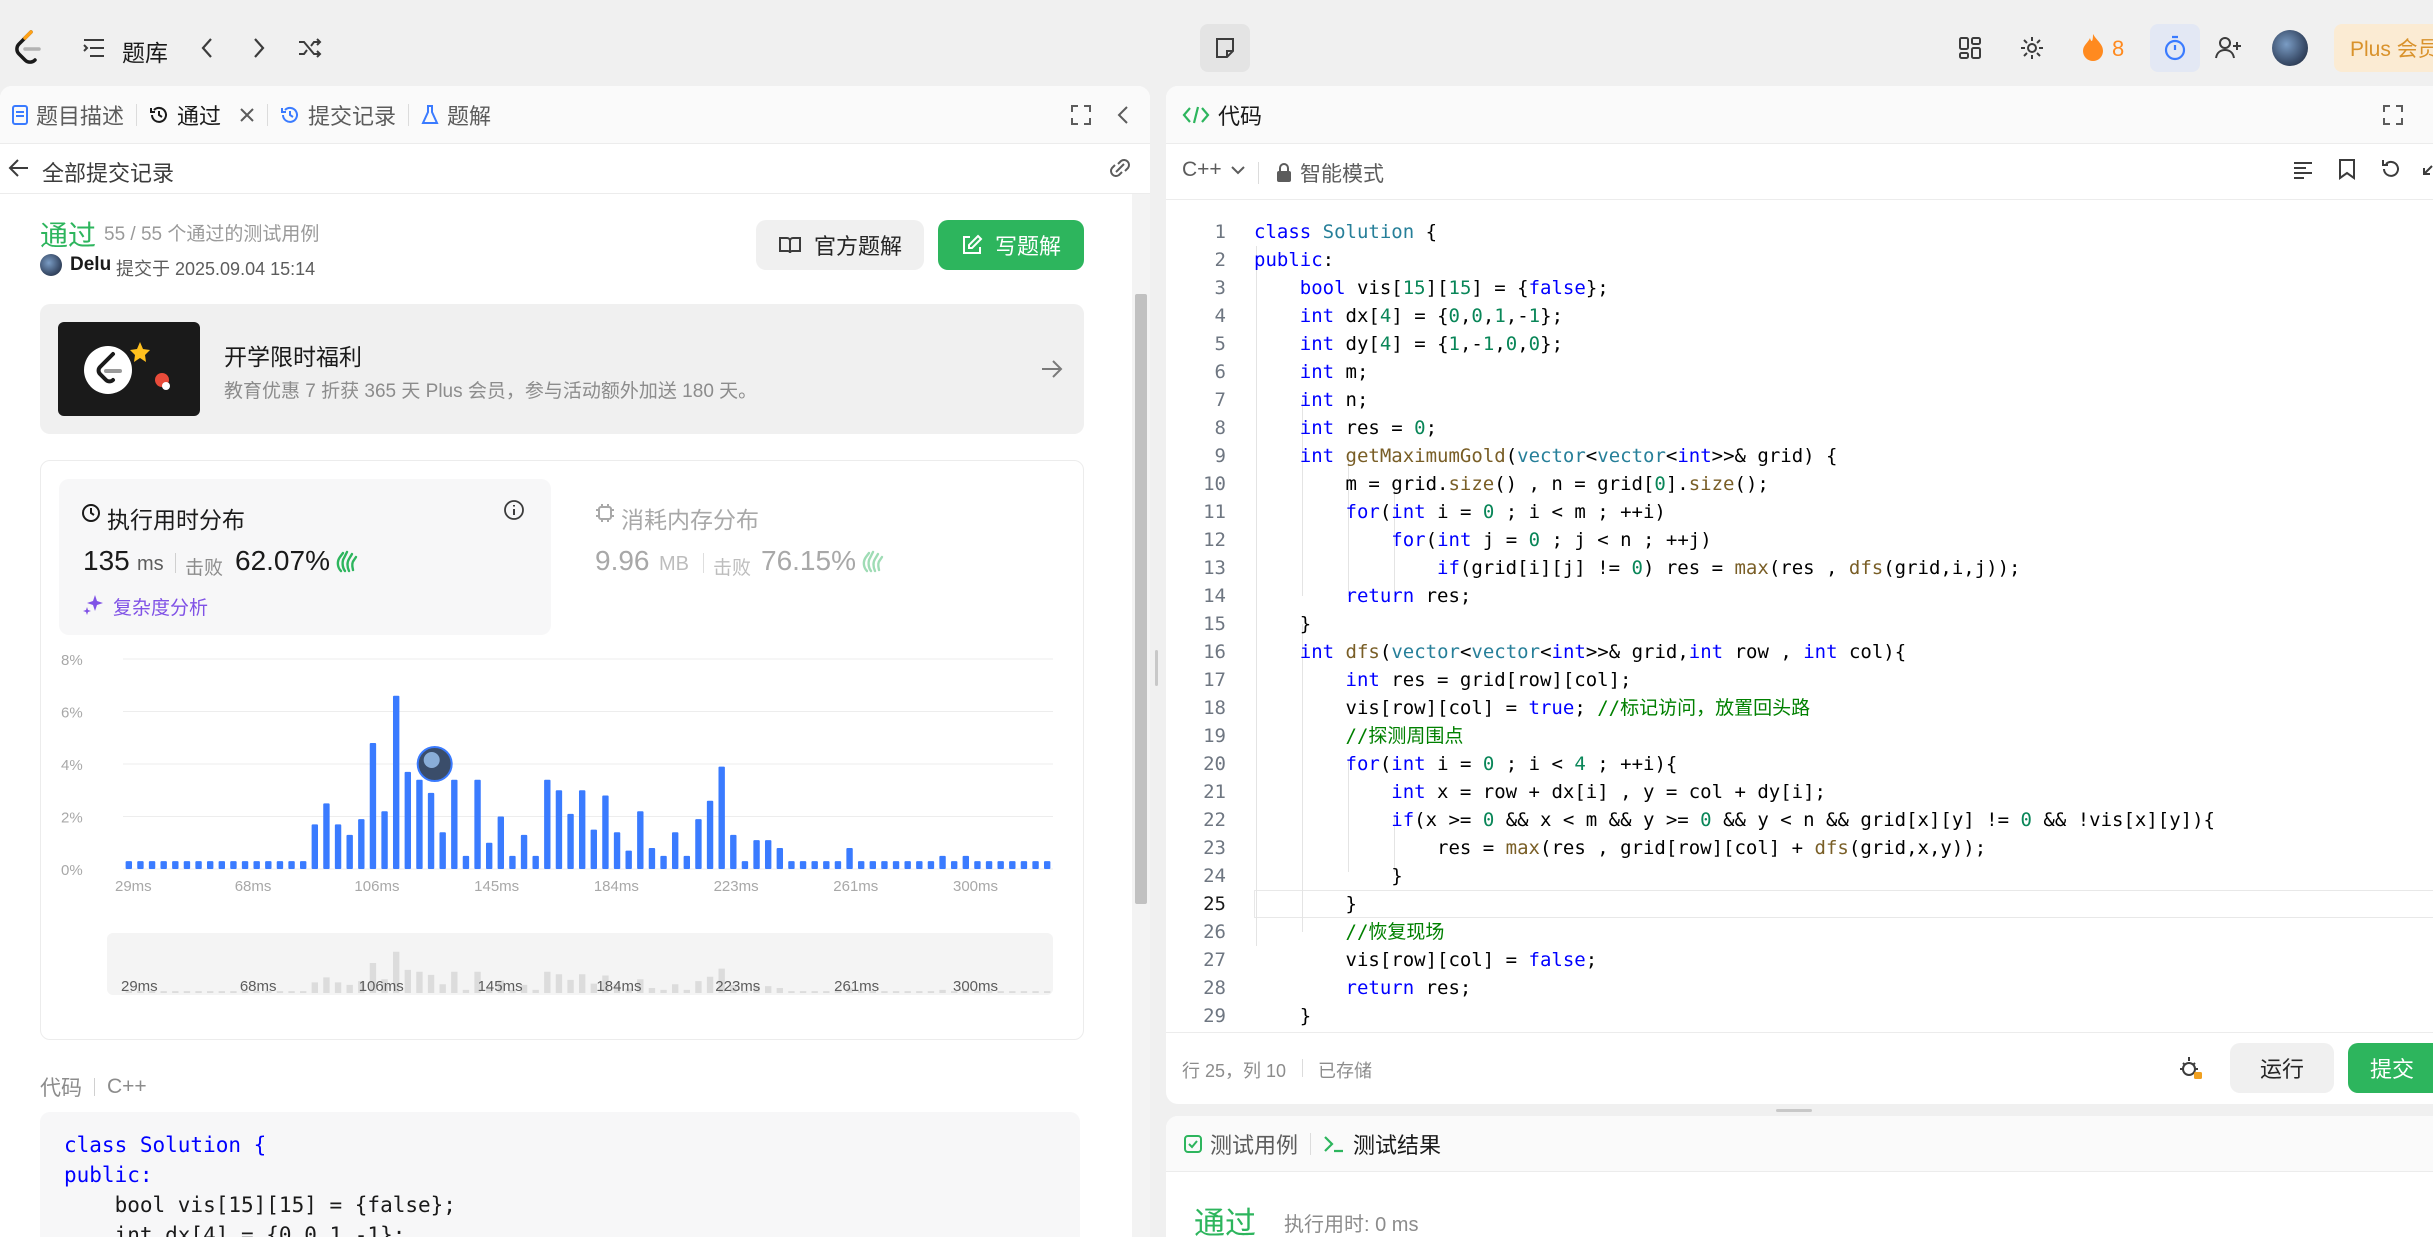 Image resolution: width=2433 pixels, height=1237 pixels. What do you see at coordinates (2427, 170) in the screenshot?
I see `expand-icon` at bounding box center [2427, 170].